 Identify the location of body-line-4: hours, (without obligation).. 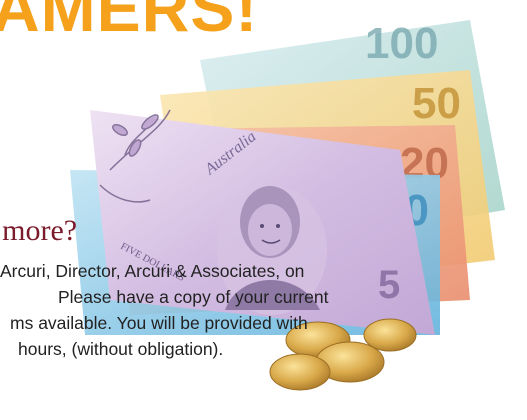
(121, 349).